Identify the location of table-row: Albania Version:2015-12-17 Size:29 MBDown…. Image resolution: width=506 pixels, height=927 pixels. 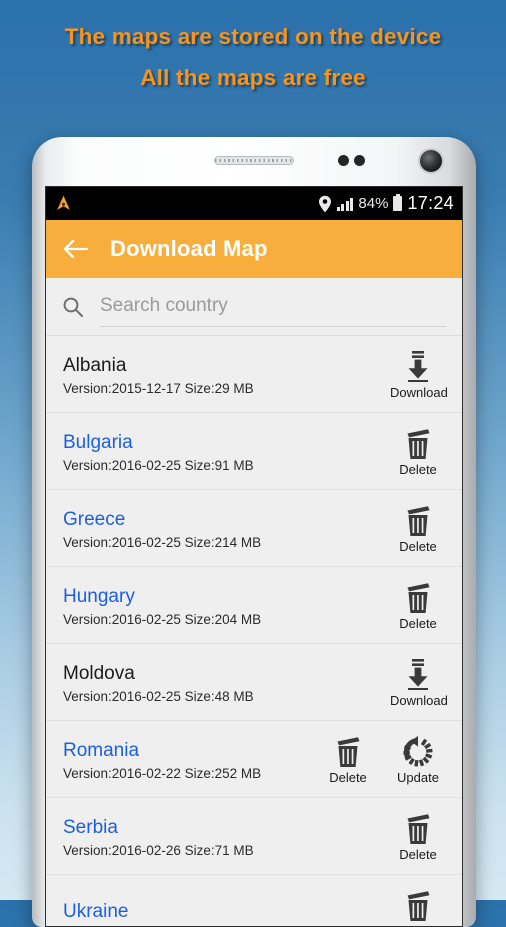
(254, 373).